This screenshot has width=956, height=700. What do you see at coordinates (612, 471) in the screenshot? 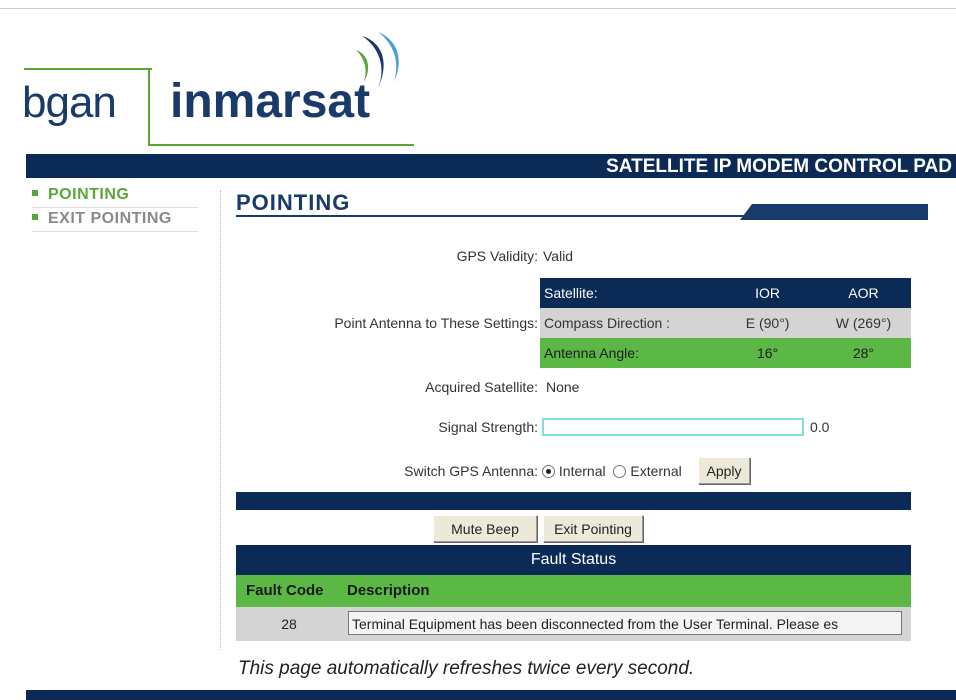
I see `gps-antenna-options: Internal External` at bounding box center [612, 471].